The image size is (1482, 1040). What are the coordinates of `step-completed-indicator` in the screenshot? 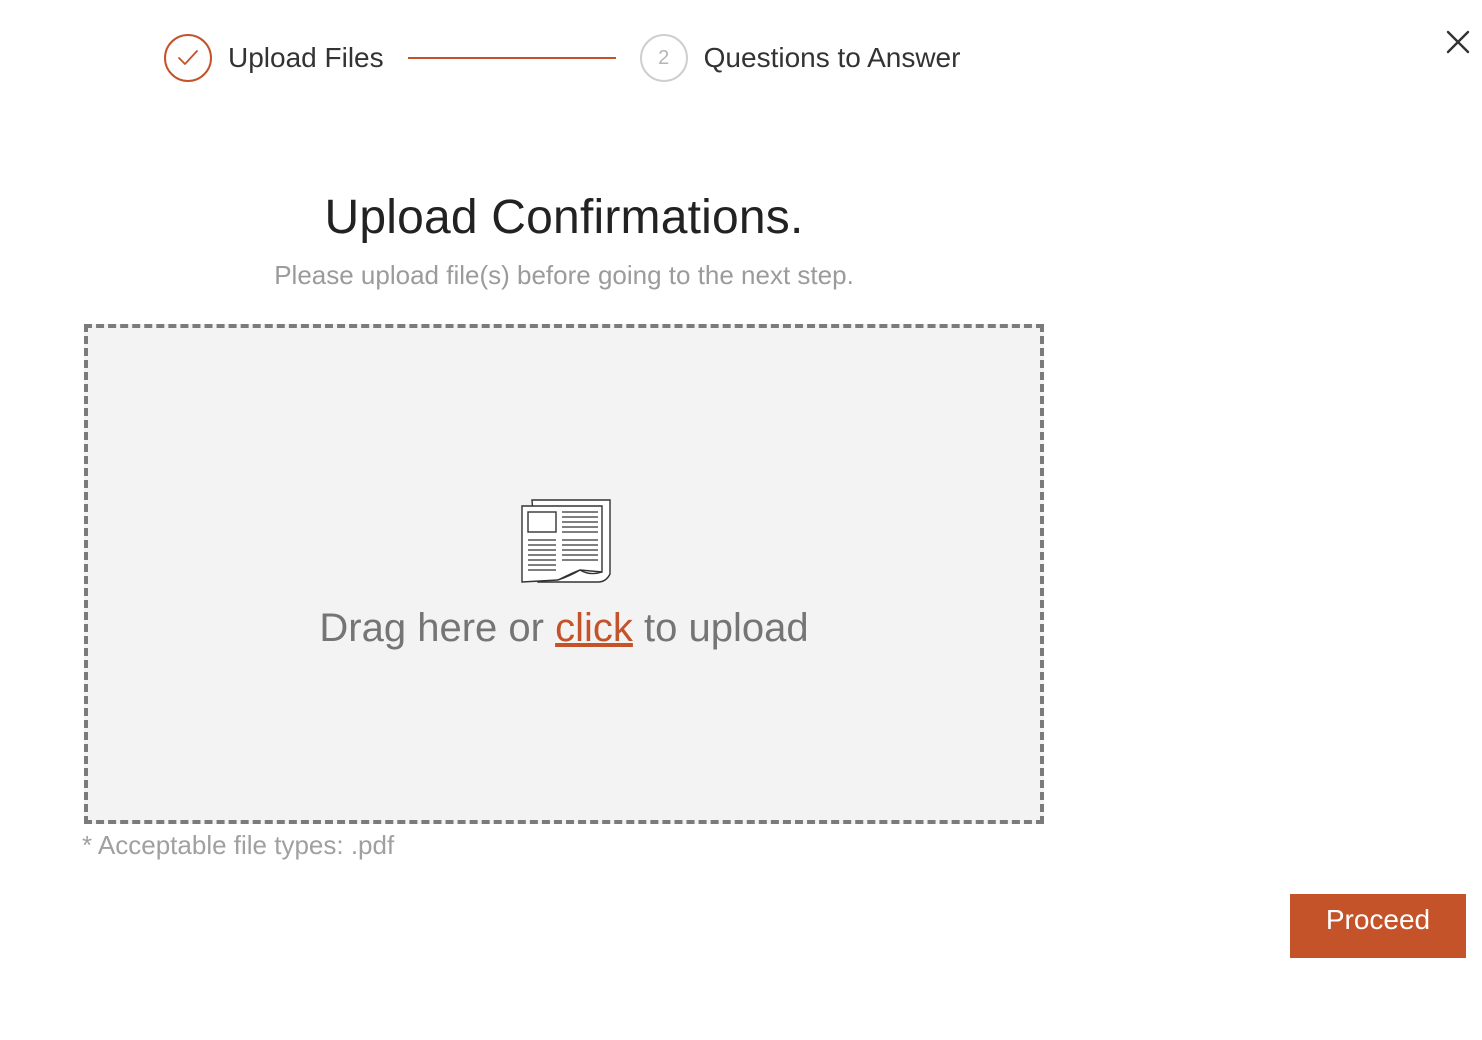 It's located at (188, 58).